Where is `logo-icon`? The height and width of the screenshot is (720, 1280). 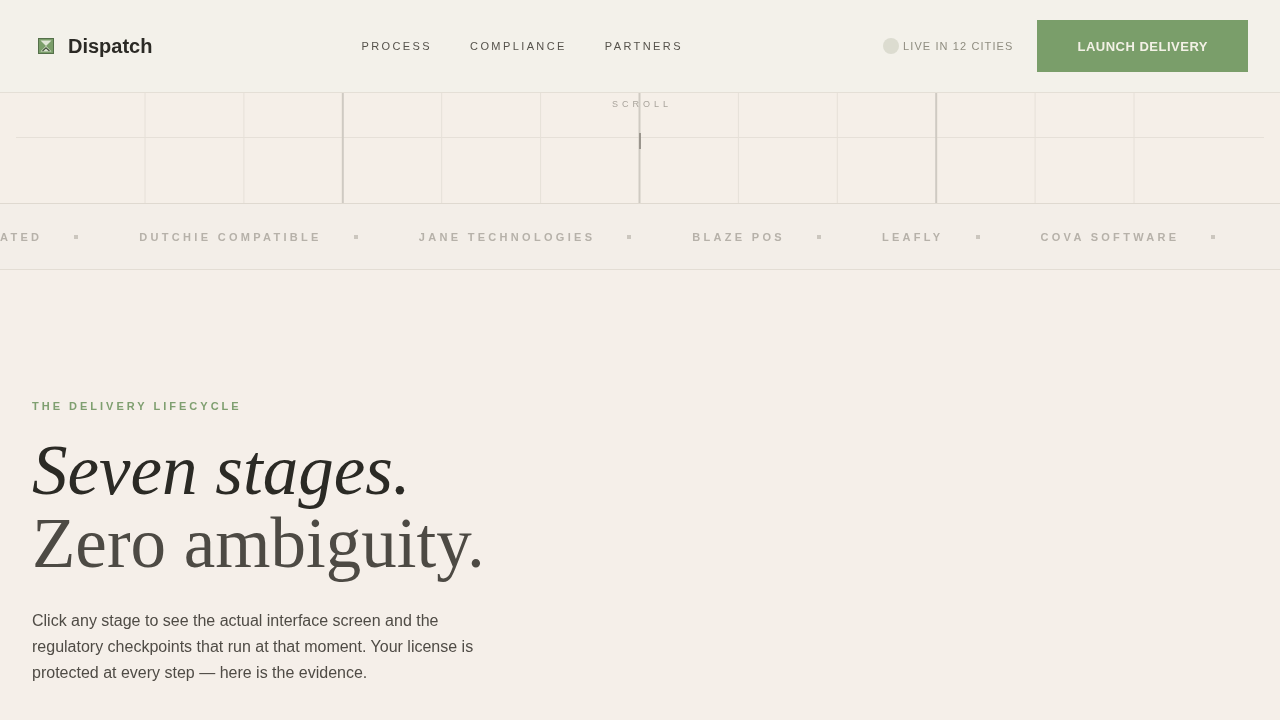 logo-icon is located at coordinates (46, 46).